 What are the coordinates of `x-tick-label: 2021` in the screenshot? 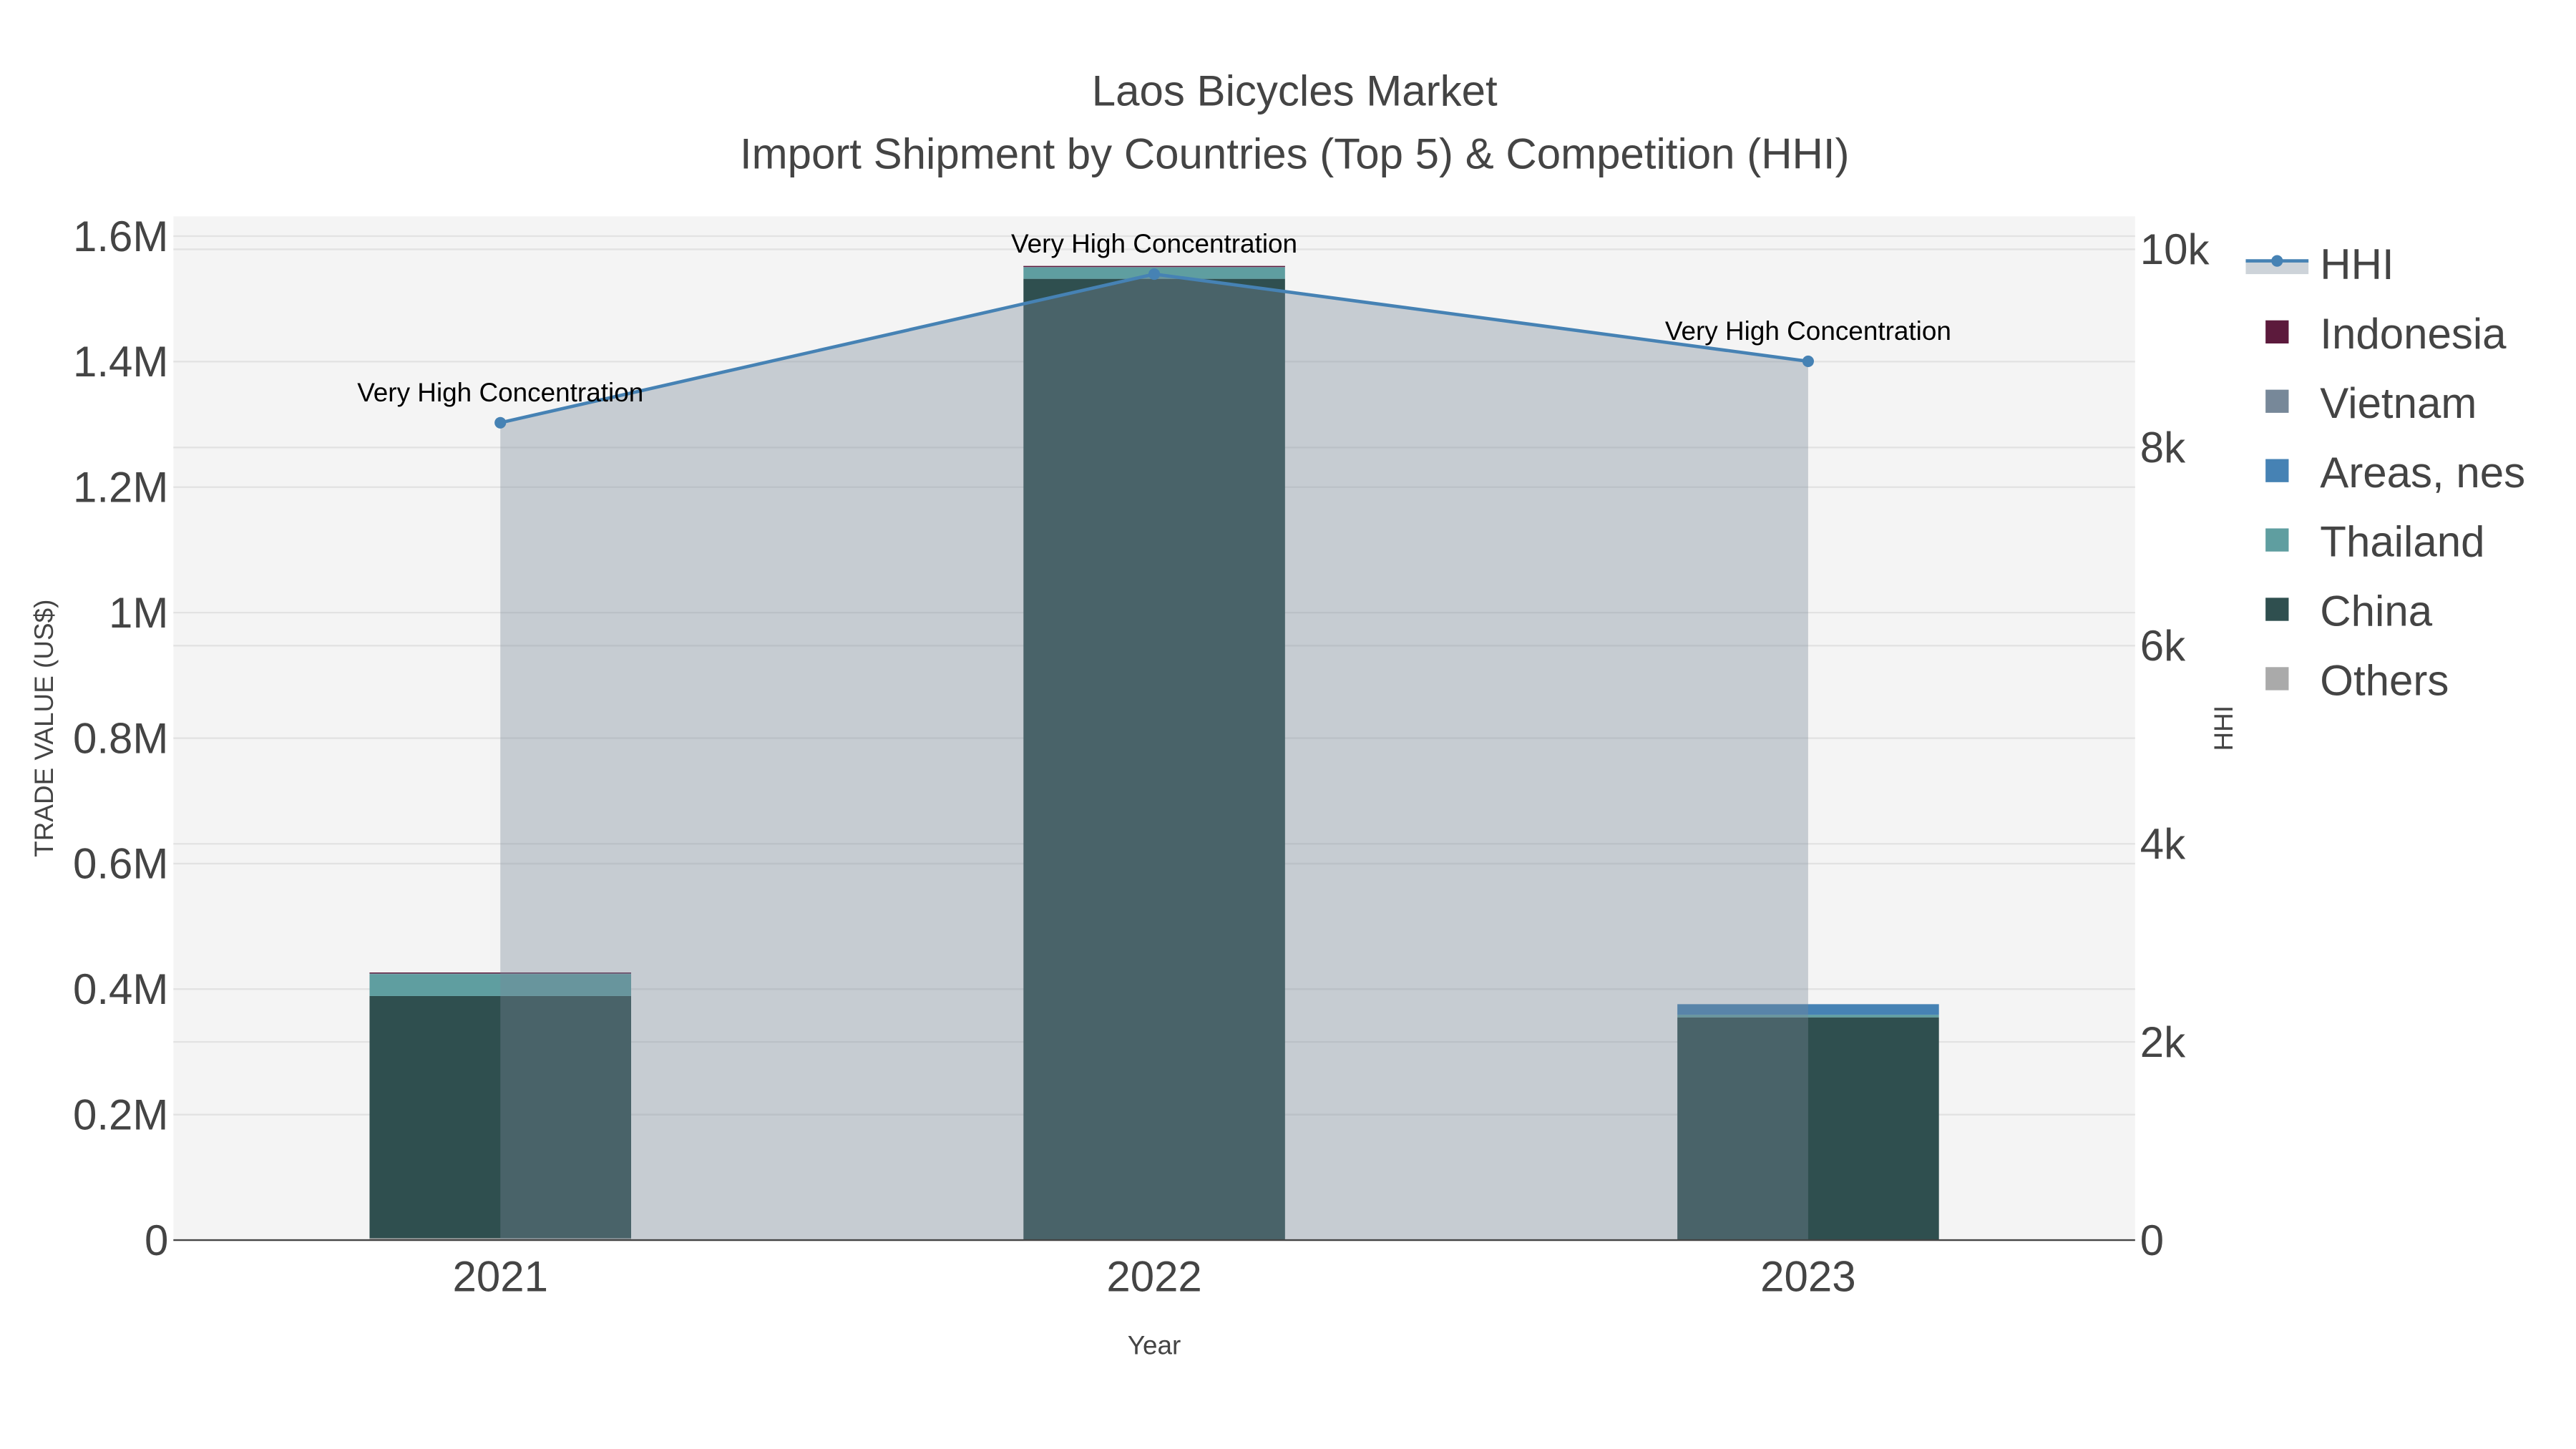 It's located at (499, 1277).